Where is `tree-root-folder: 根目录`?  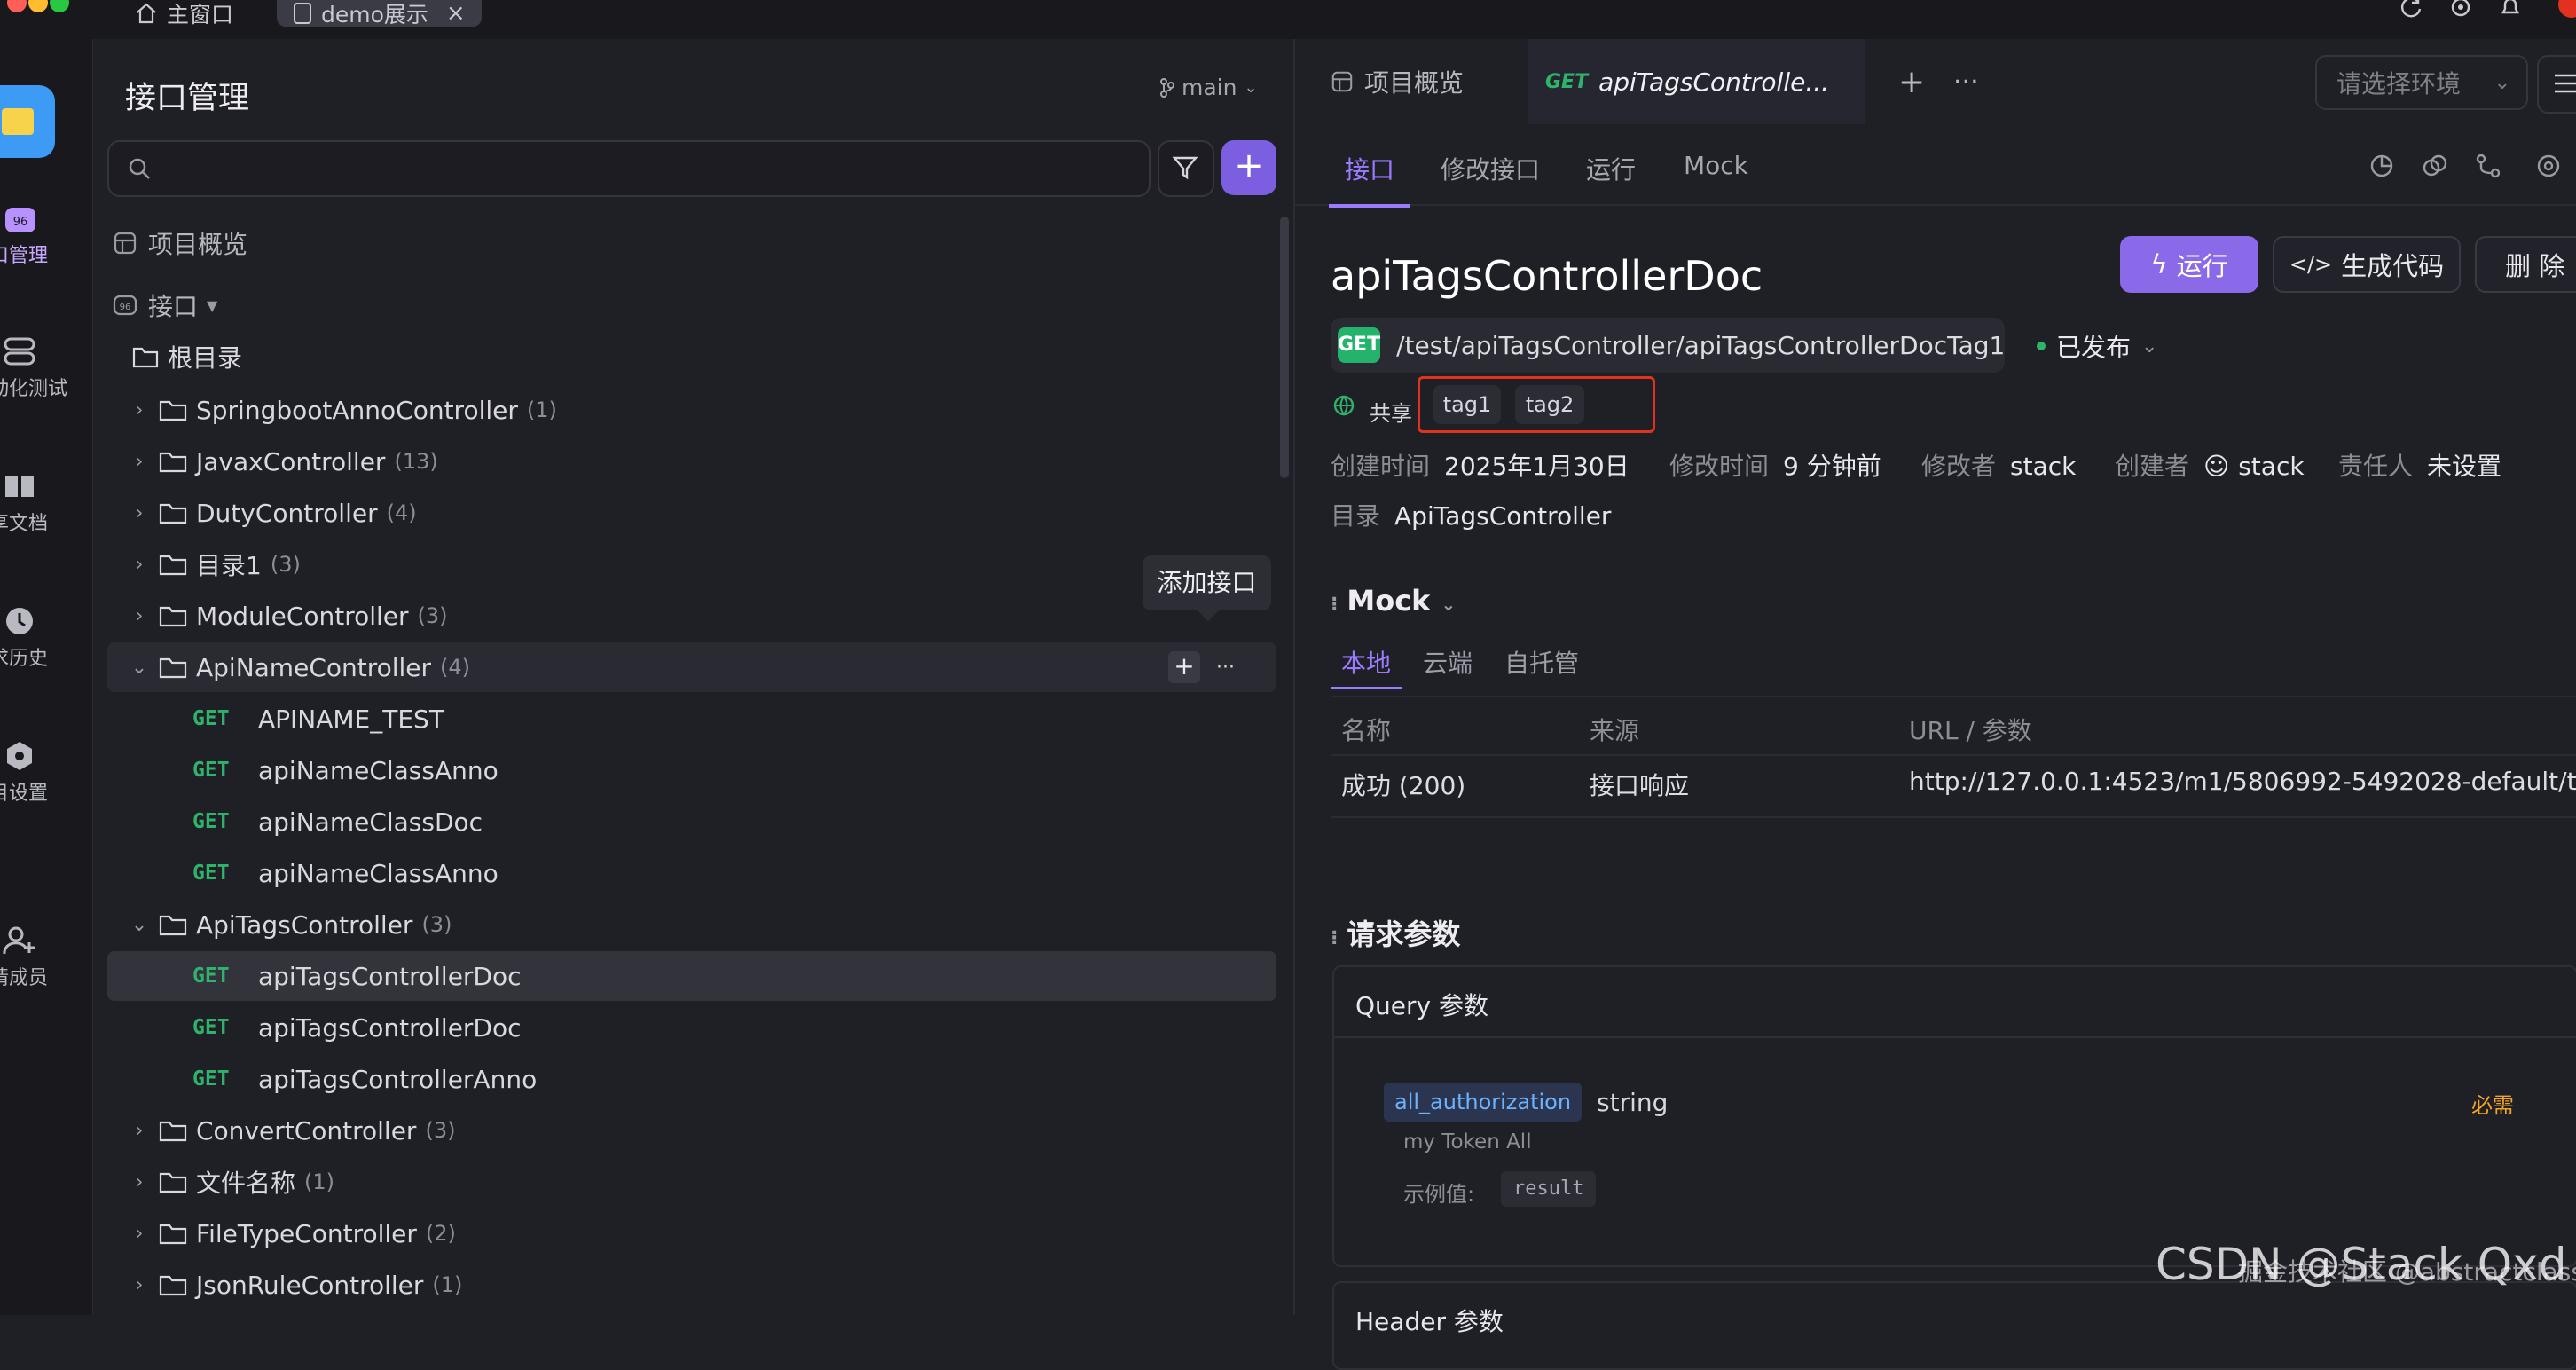
tree-root-folder: 根目录 is located at coordinates (704, 357).